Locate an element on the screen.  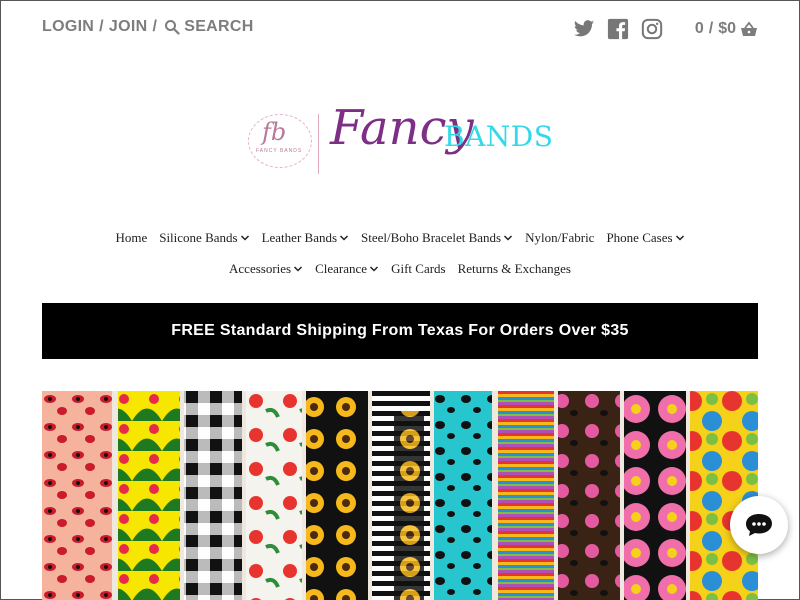
nav-item-home: Home is located at coordinates (131, 238).